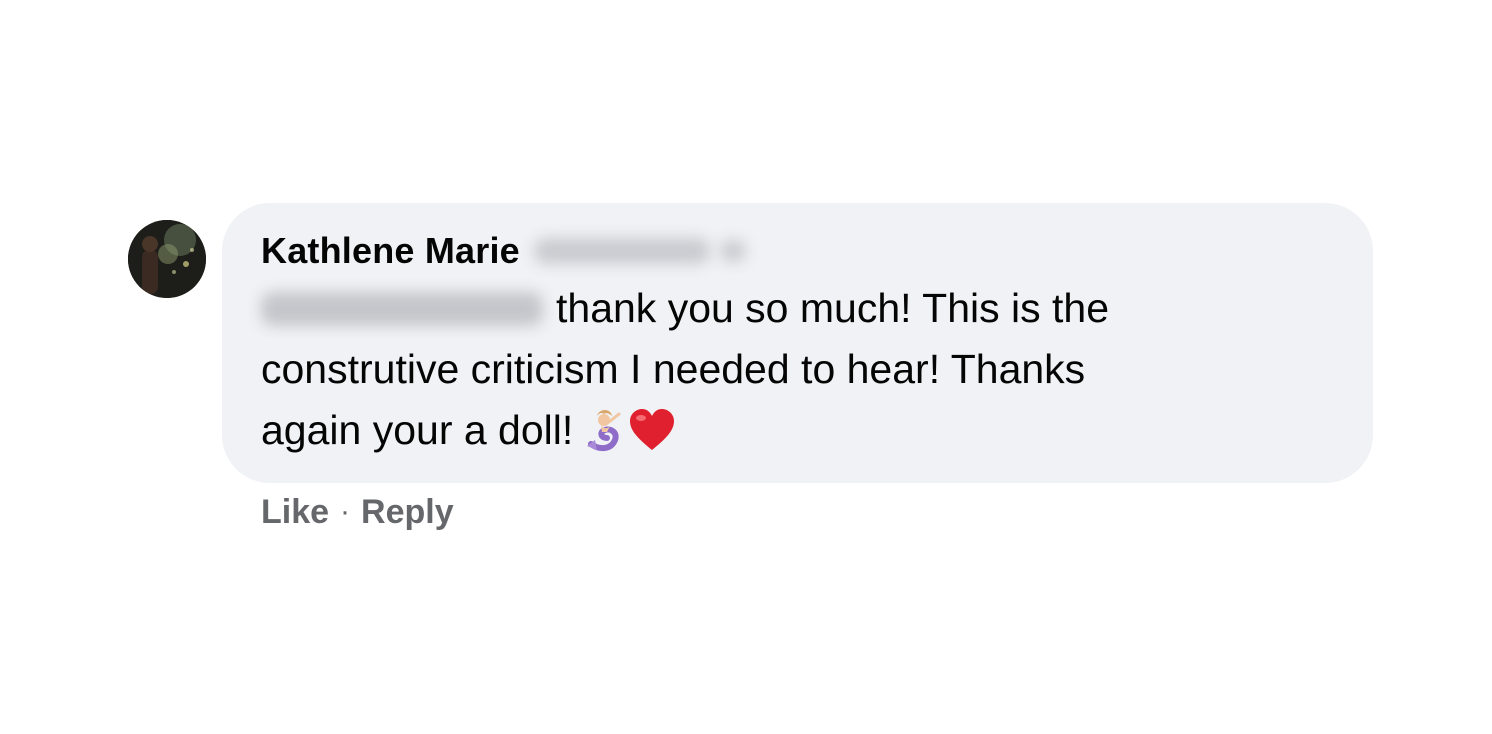 The height and width of the screenshot is (734, 1492). I want to click on avatar-photo, so click(167, 259).